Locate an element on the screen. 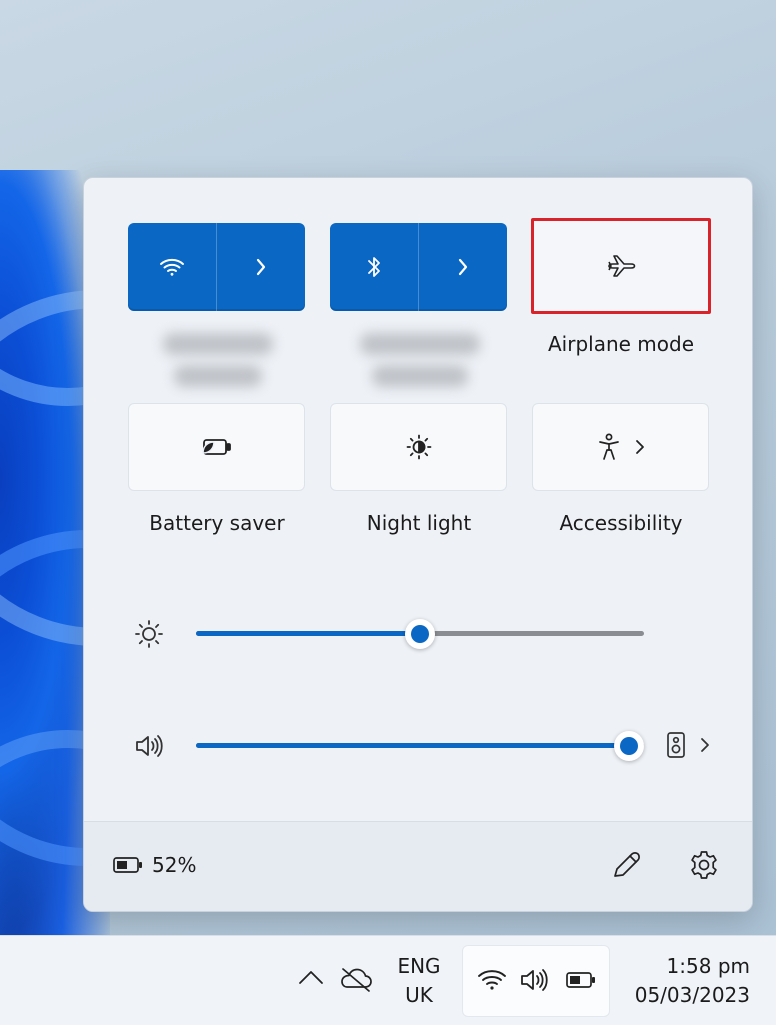  battery-percent: 52% is located at coordinates (174, 865).